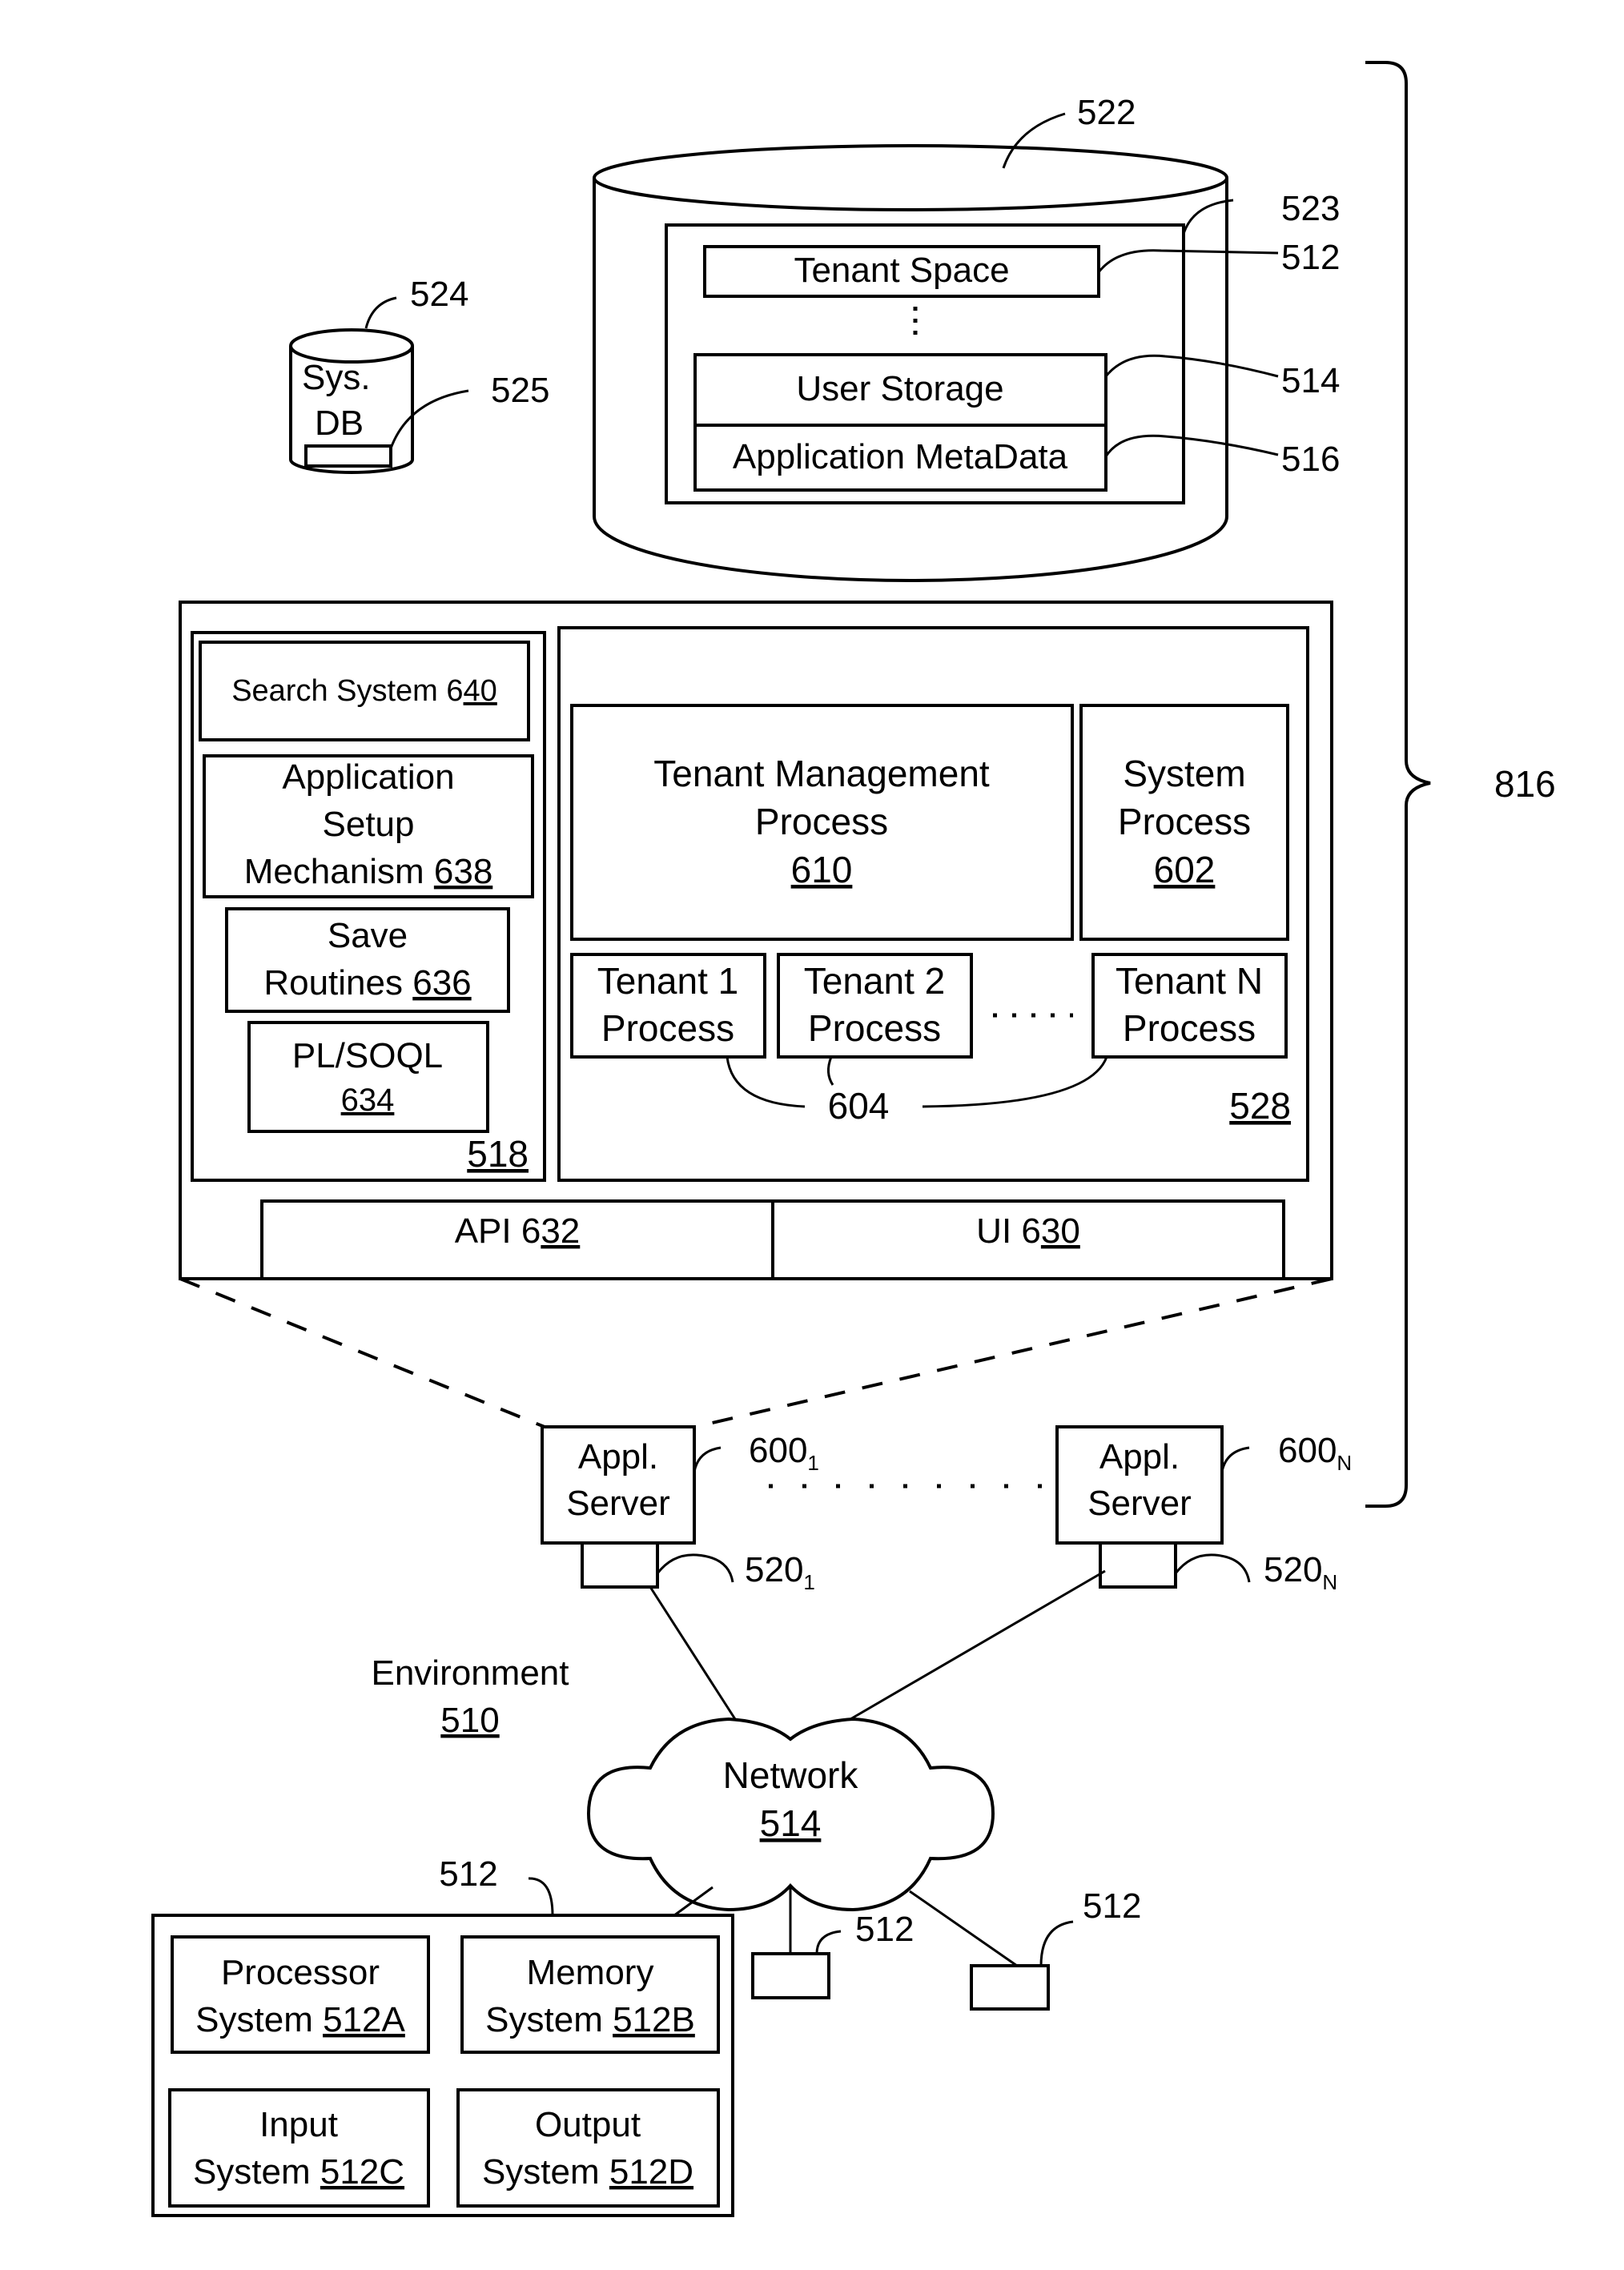 The width and height of the screenshot is (1624, 2270). I want to click on zoom-line-left, so click(362, 1352).